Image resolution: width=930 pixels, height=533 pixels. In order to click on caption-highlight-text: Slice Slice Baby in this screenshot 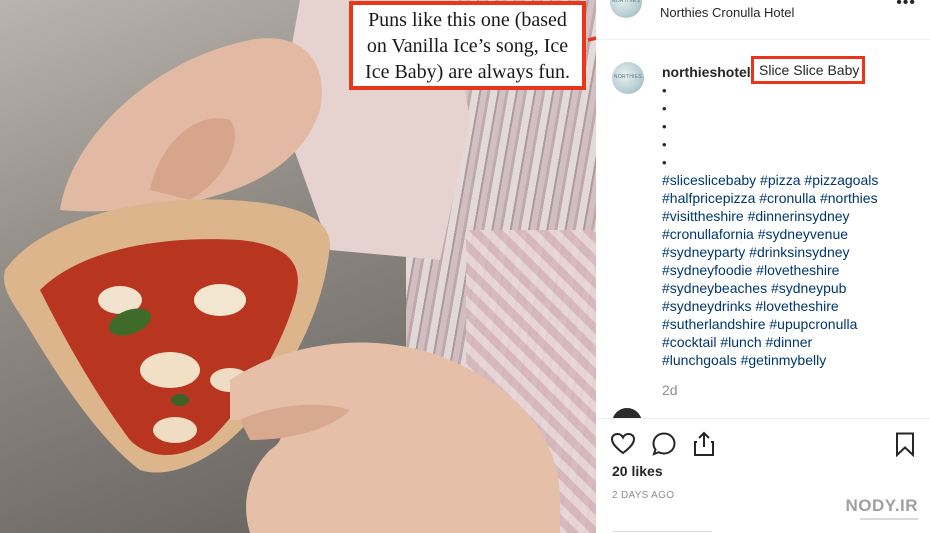, I will do `click(809, 70)`.